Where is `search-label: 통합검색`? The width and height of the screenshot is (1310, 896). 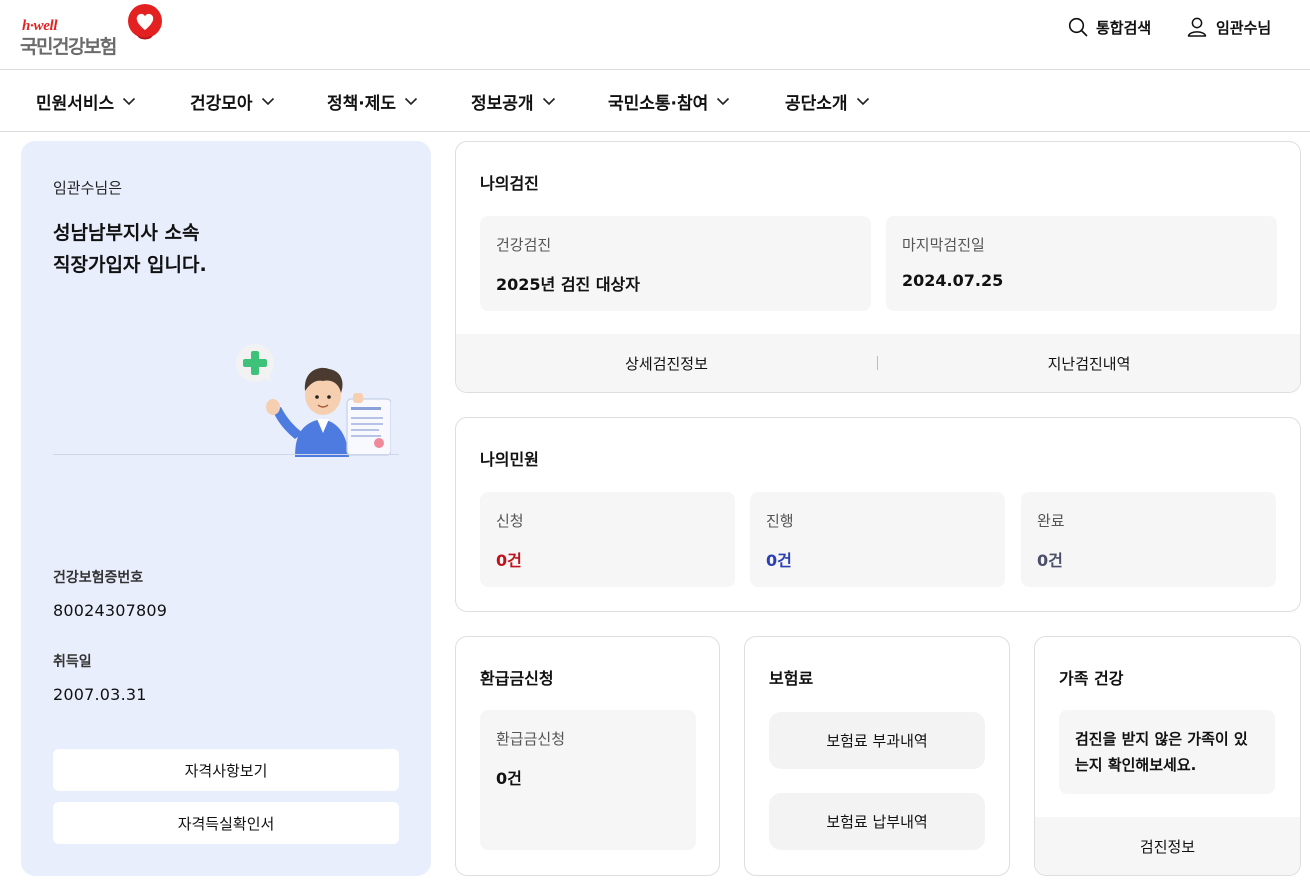
search-label: 통합검색 is located at coordinates (1124, 27).